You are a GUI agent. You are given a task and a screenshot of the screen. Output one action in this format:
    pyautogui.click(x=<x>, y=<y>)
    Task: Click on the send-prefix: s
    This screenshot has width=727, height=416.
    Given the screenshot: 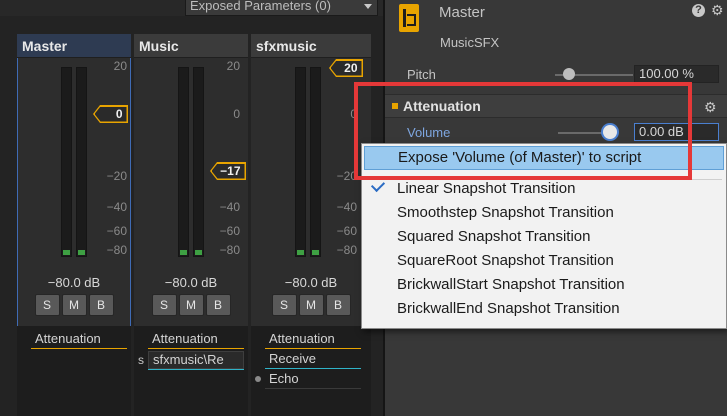 What is the action you would take?
    pyautogui.click(x=141, y=360)
    